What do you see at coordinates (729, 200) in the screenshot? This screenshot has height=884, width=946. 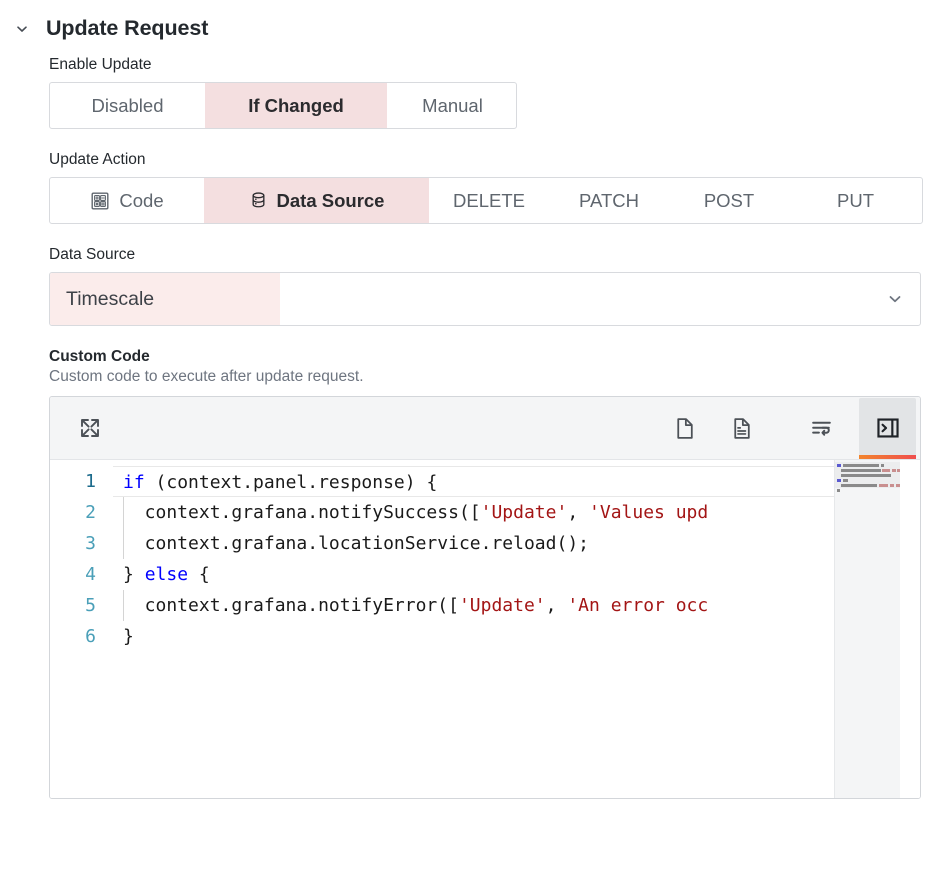 I see `update-action-option-post: POST` at bounding box center [729, 200].